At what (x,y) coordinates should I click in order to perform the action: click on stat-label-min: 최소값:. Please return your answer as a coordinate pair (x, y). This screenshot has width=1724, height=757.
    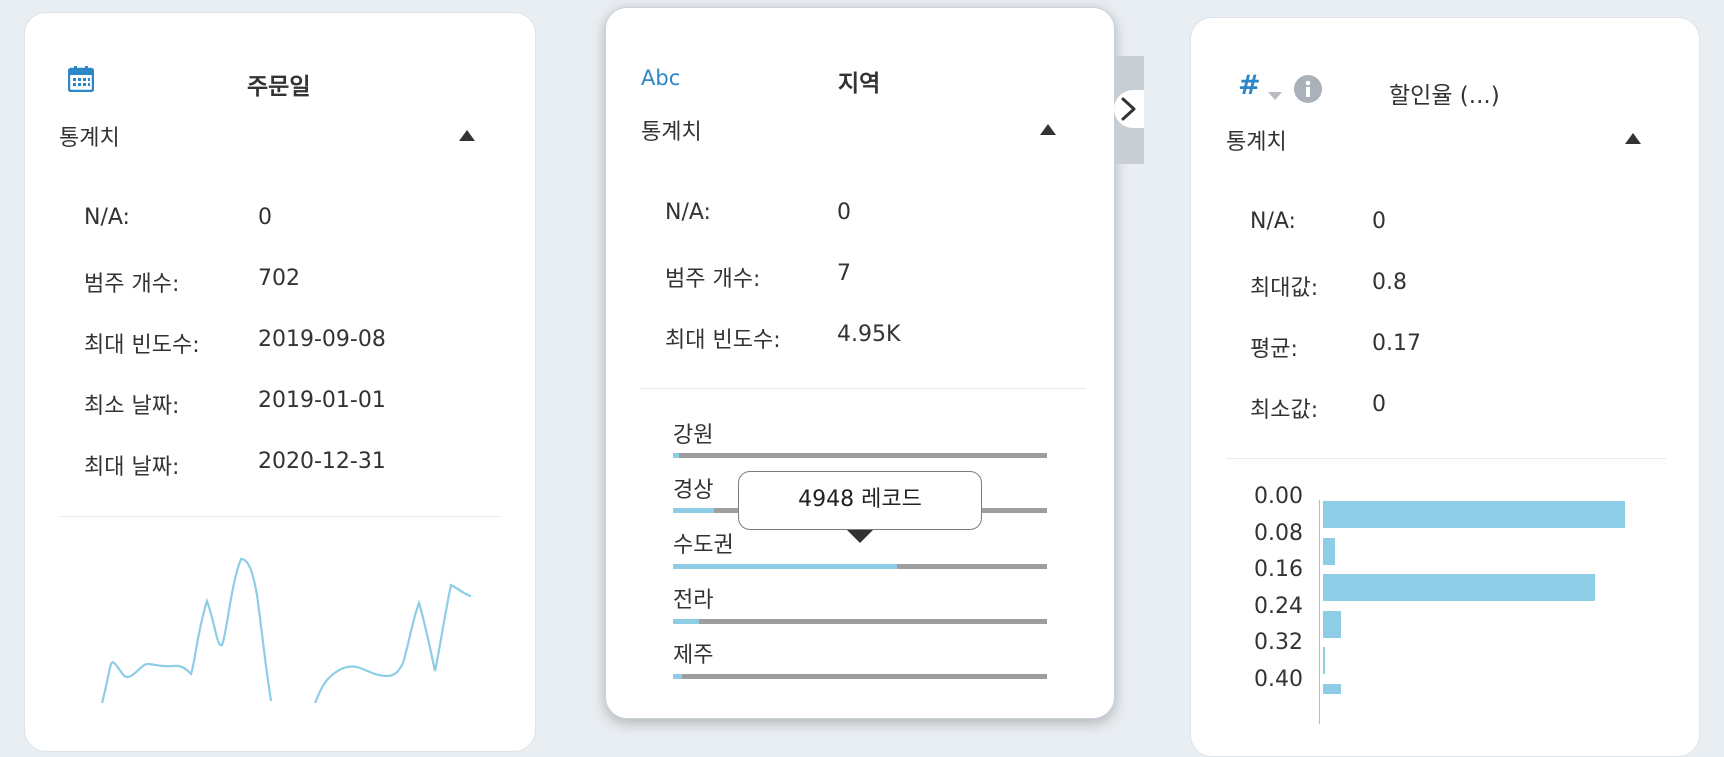
    Looking at the image, I should click on (1284, 410).